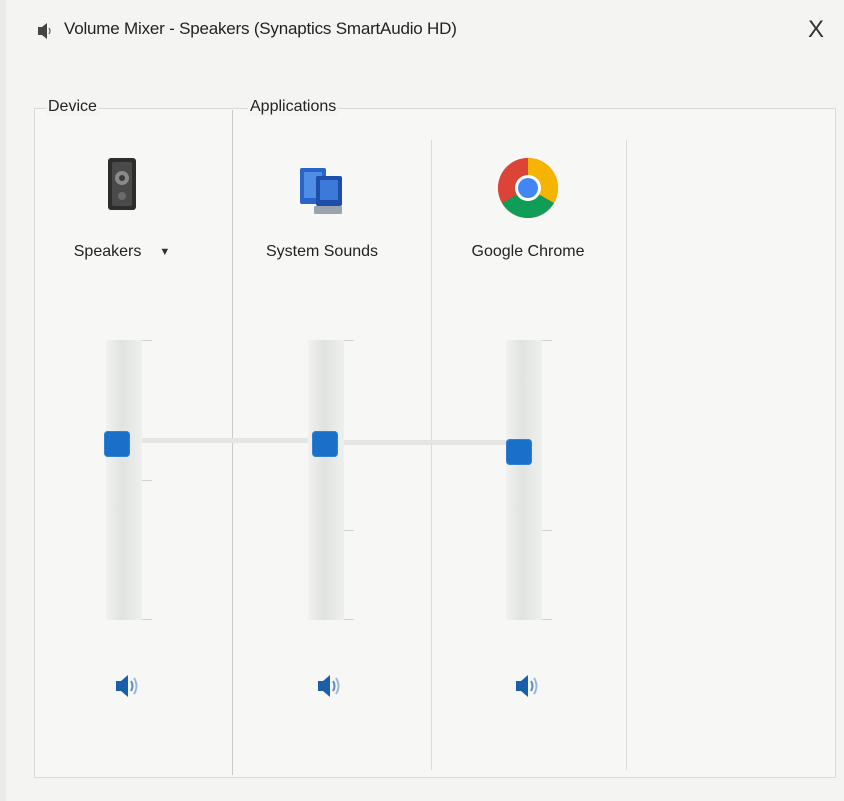 The width and height of the screenshot is (844, 801). Describe the element at coordinates (107, 251) in the screenshot. I see `device-name: Speakers` at that location.